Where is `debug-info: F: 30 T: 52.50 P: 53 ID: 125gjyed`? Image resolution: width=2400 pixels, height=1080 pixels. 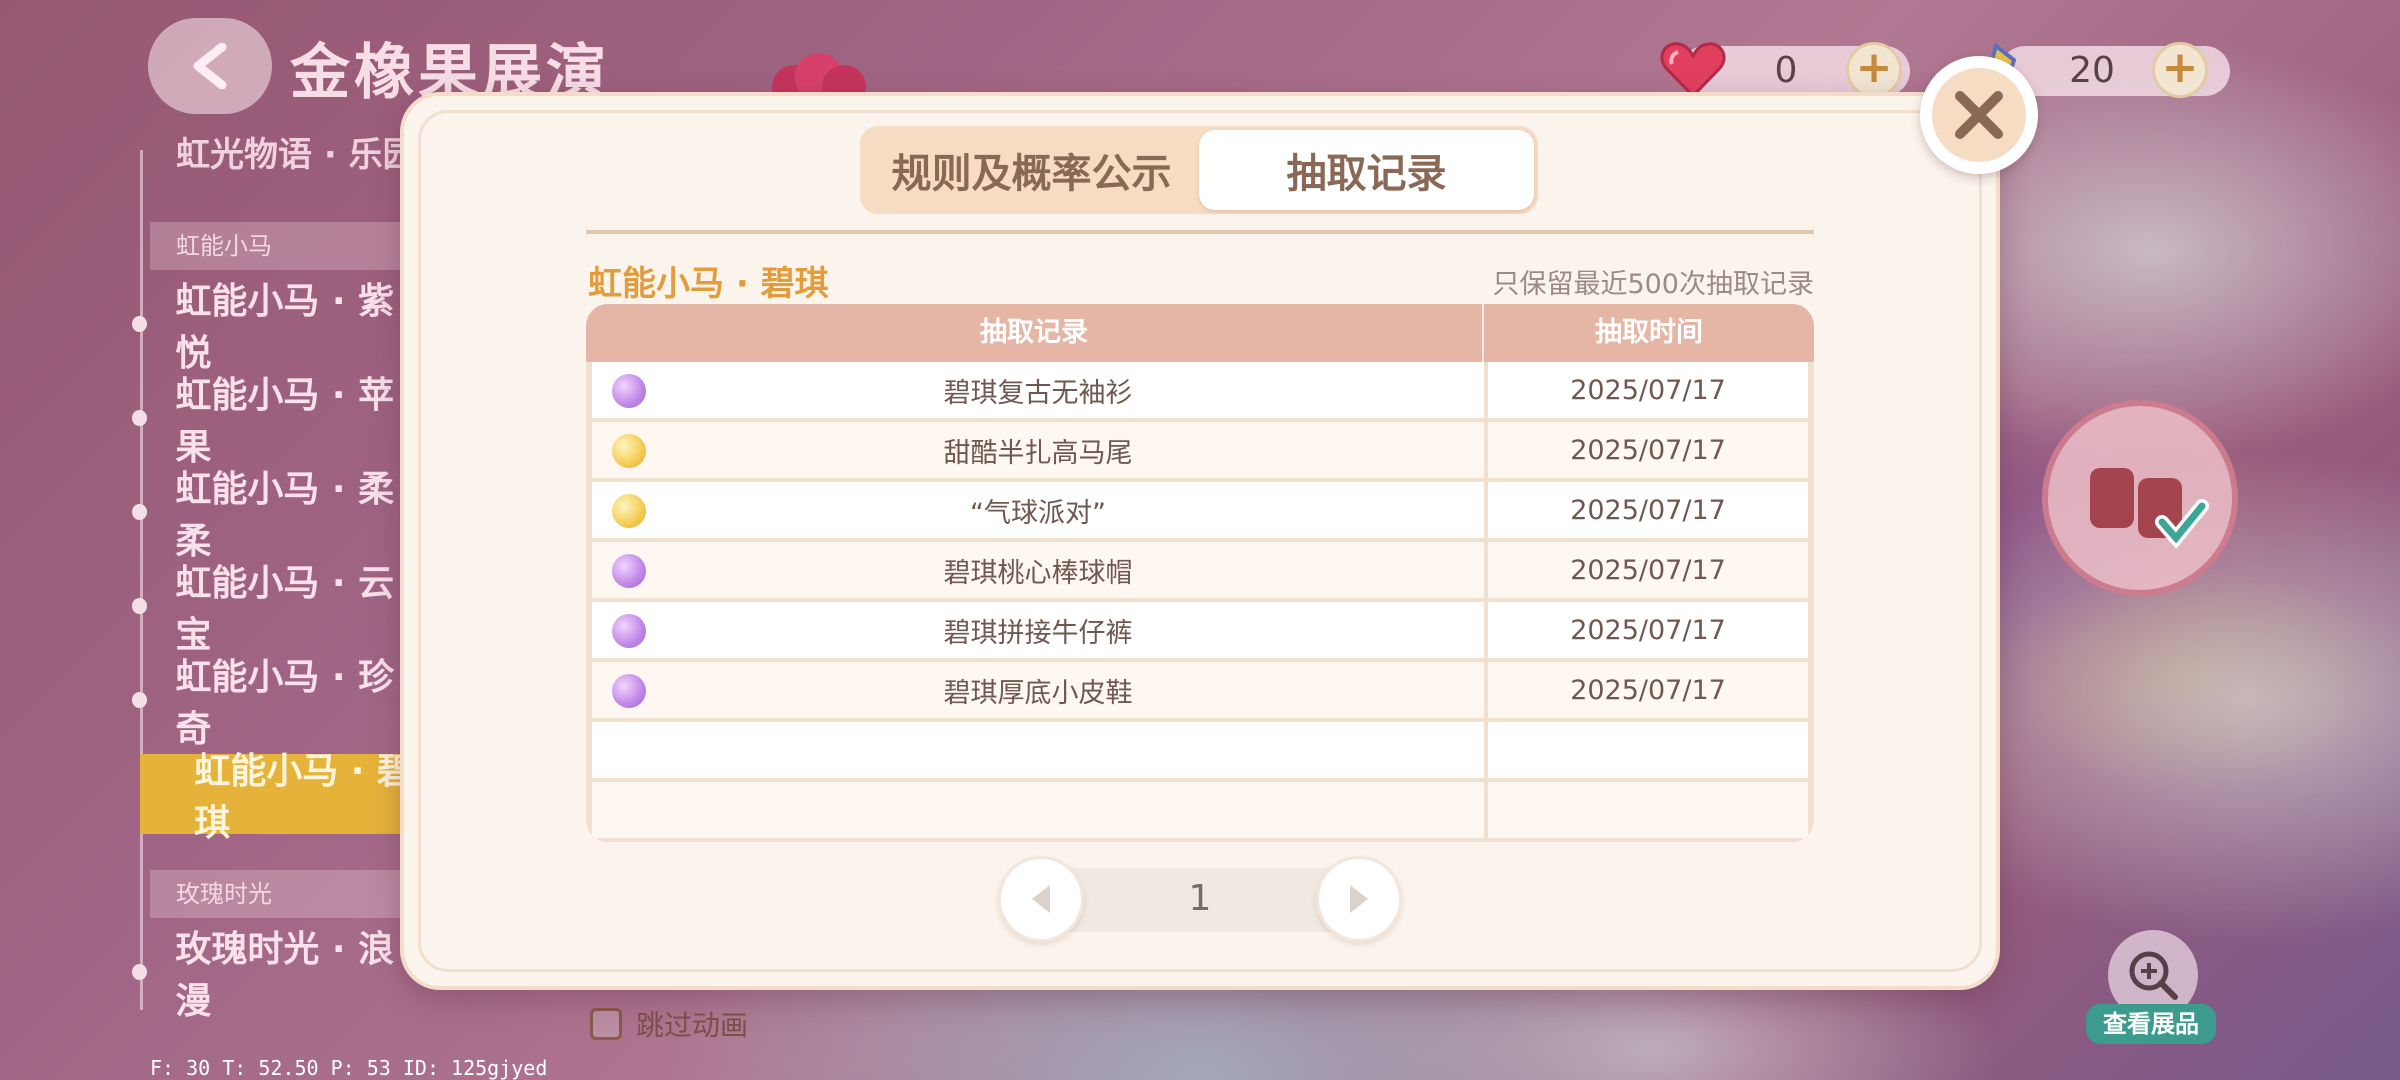
debug-info: F: 30 T: 52.50 P: 53 ID: 125gjyed is located at coordinates (349, 1068).